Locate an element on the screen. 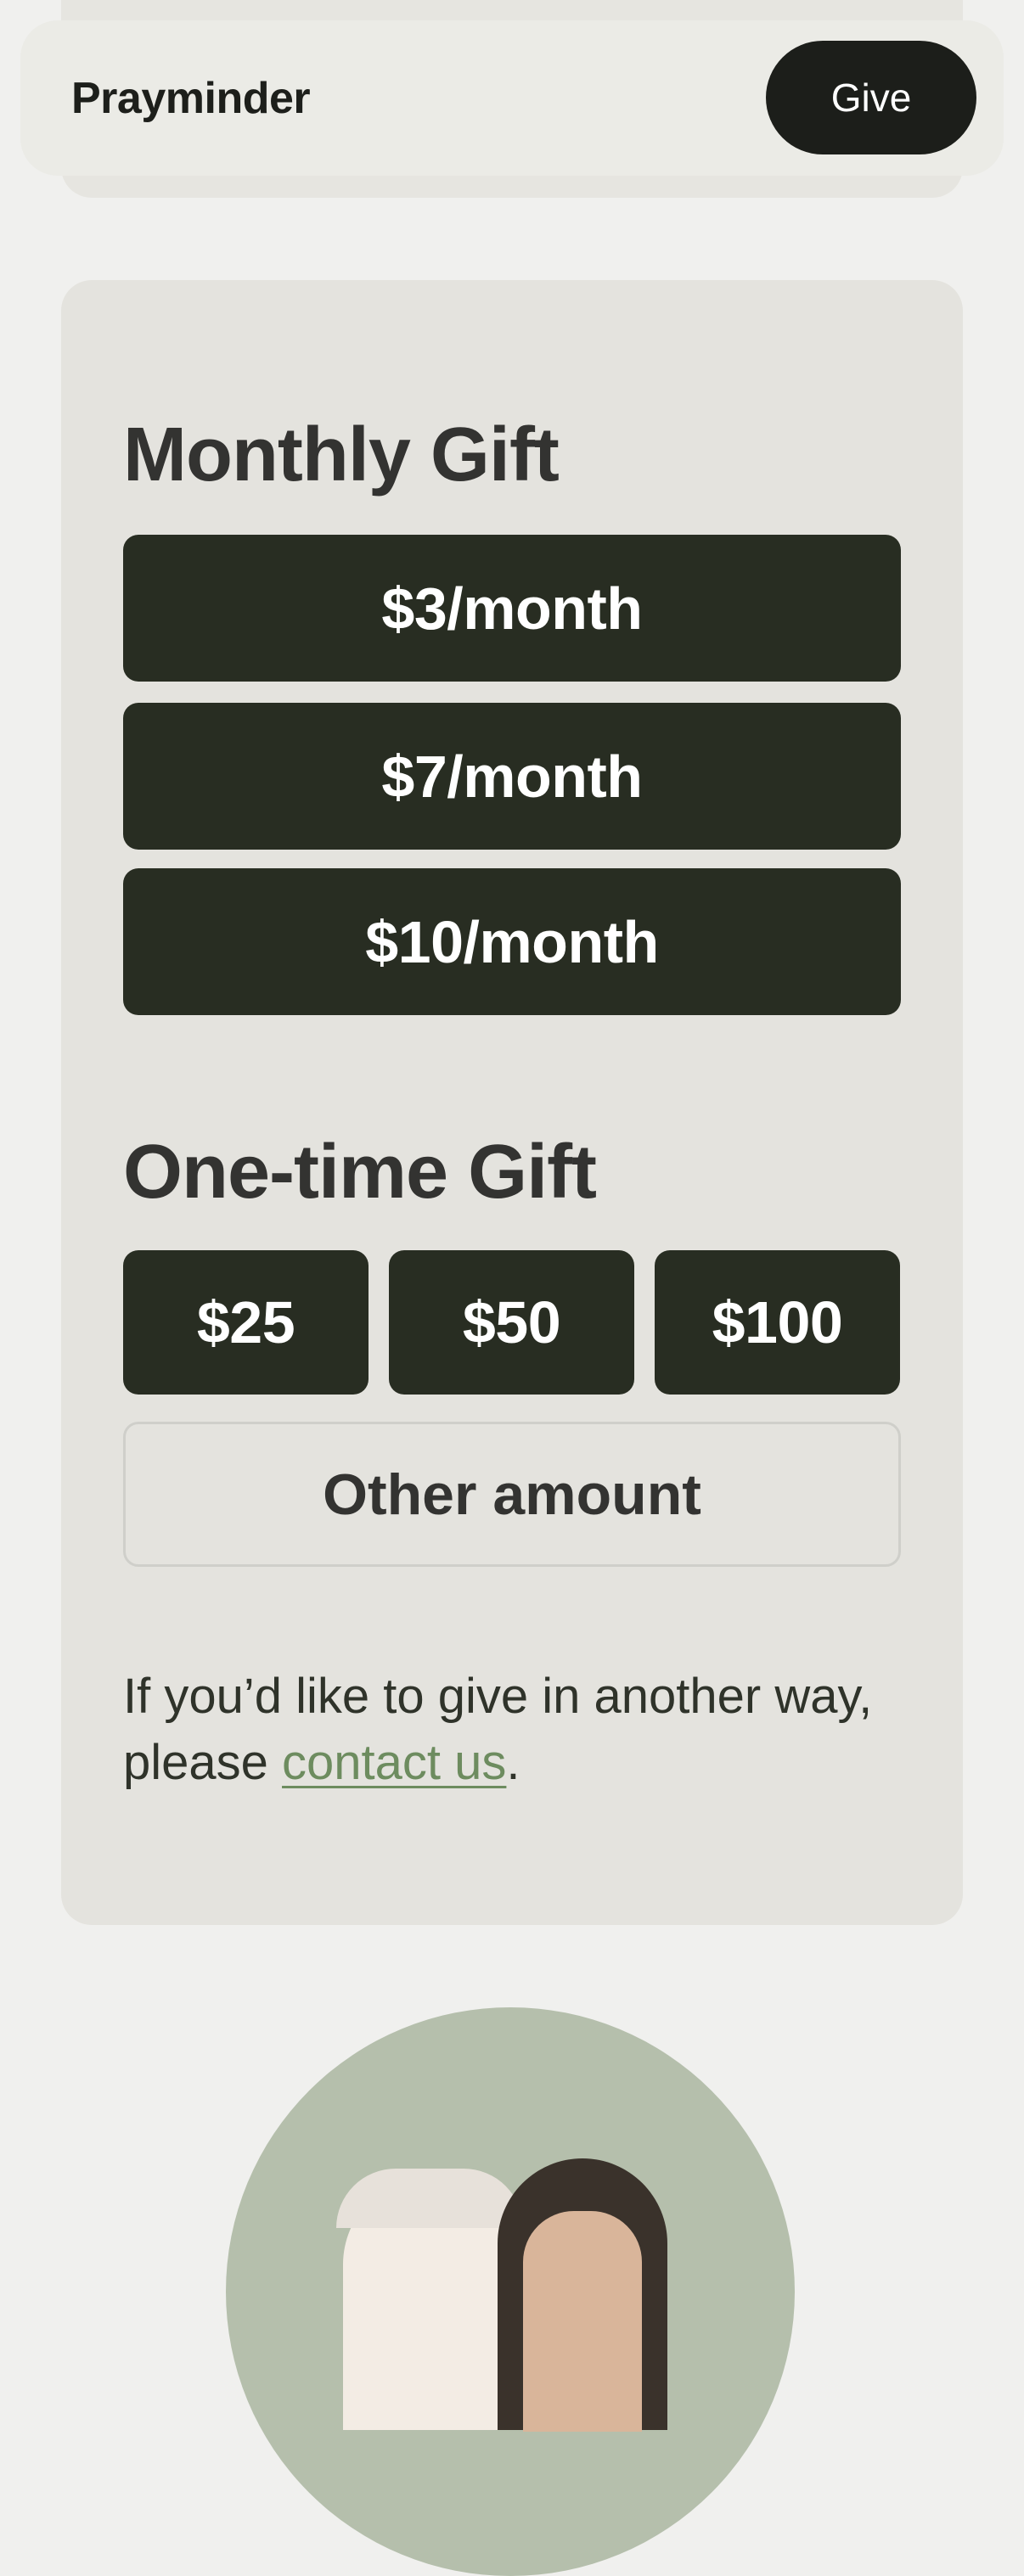 This screenshot has width=1024, height=2576. one-time-25-button: $25 is located at coordinates (246, 1322).